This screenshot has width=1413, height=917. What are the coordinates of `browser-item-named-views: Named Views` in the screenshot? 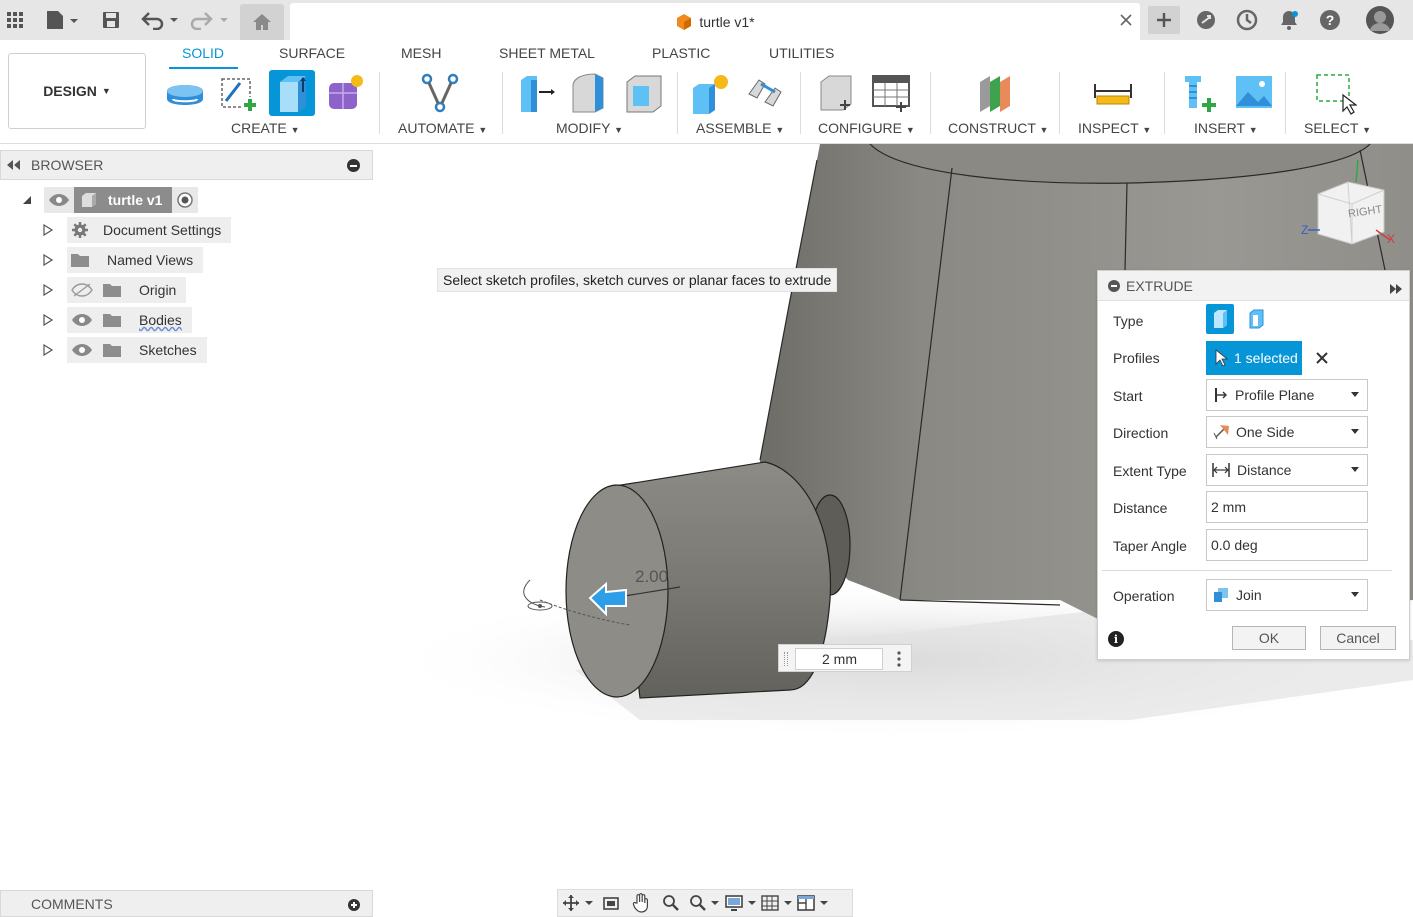 It's located at (135, 260).